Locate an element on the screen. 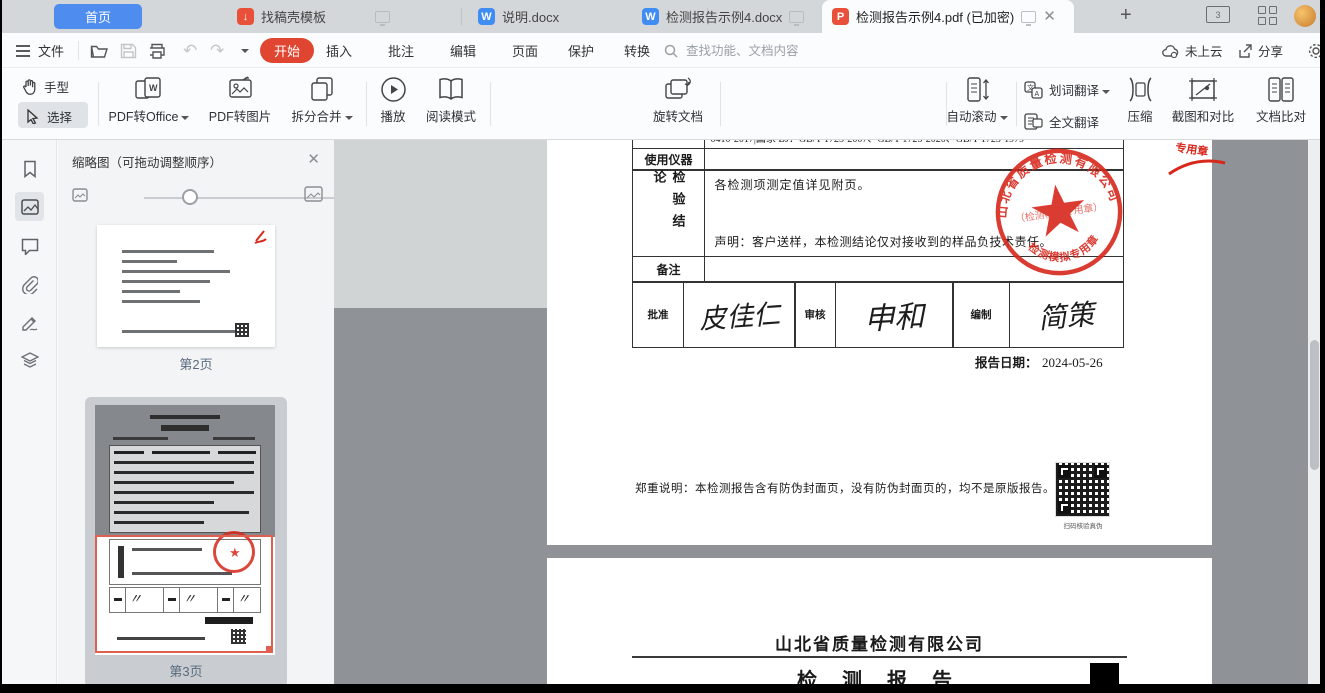  select-tool: 选择 is located at coordinates (53, 115).